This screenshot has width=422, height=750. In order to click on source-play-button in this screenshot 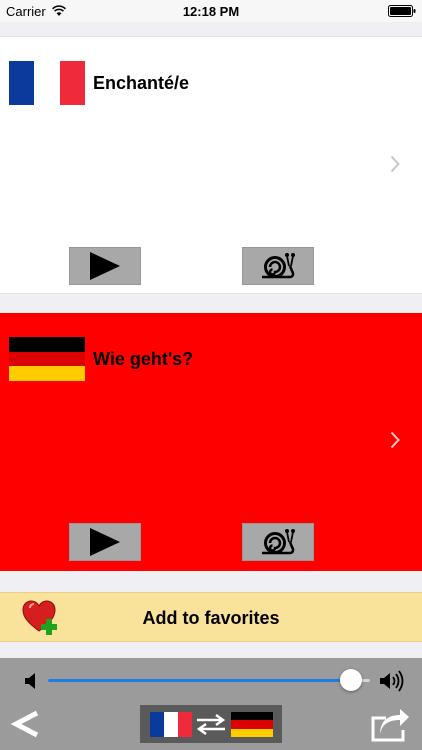, I will do `click(105, 266)`.